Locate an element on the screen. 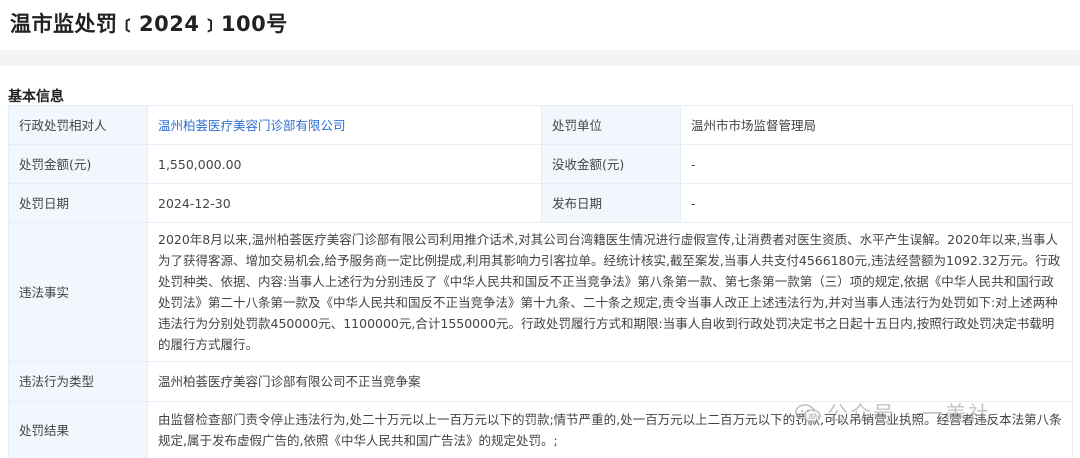 The image size is (1080, 458). publish-label: 发布日期 is located at coordinates (611, 203).